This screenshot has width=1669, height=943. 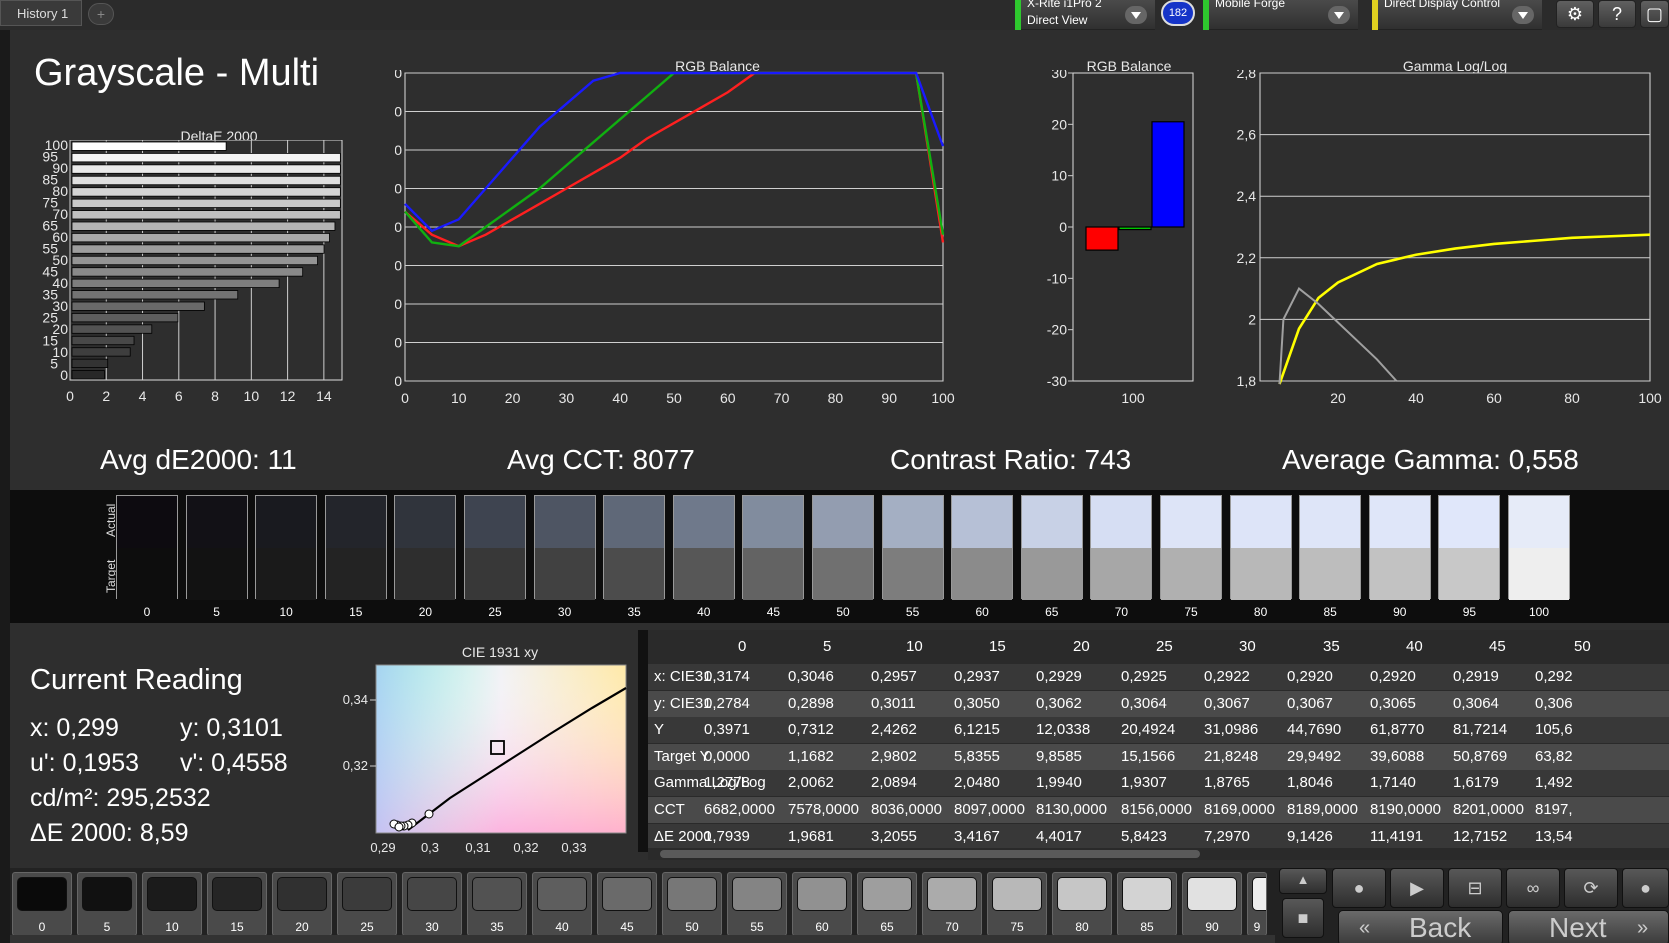 What do you see at coordinates (286, 612) in the screenshot?
I see `swatch-label: 10` at bounding box center [286, 612].